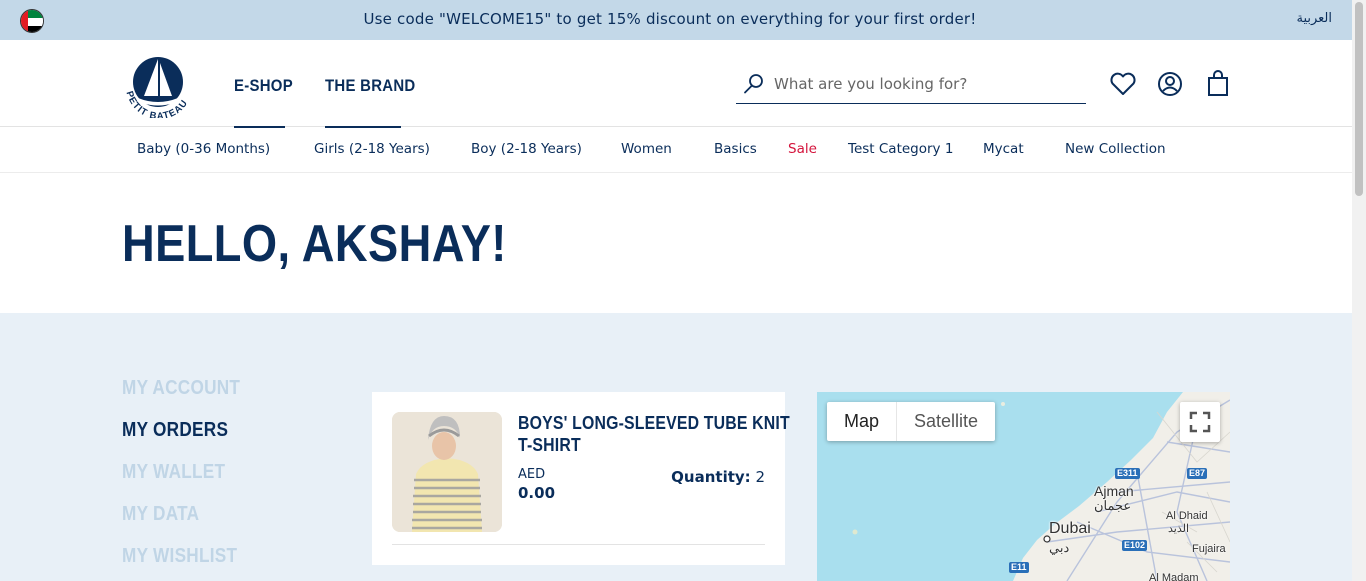  Describe the element at coordinates (1174, 576) in the screenshot. I see `map-label-al-madam: Al Madam` at that location.